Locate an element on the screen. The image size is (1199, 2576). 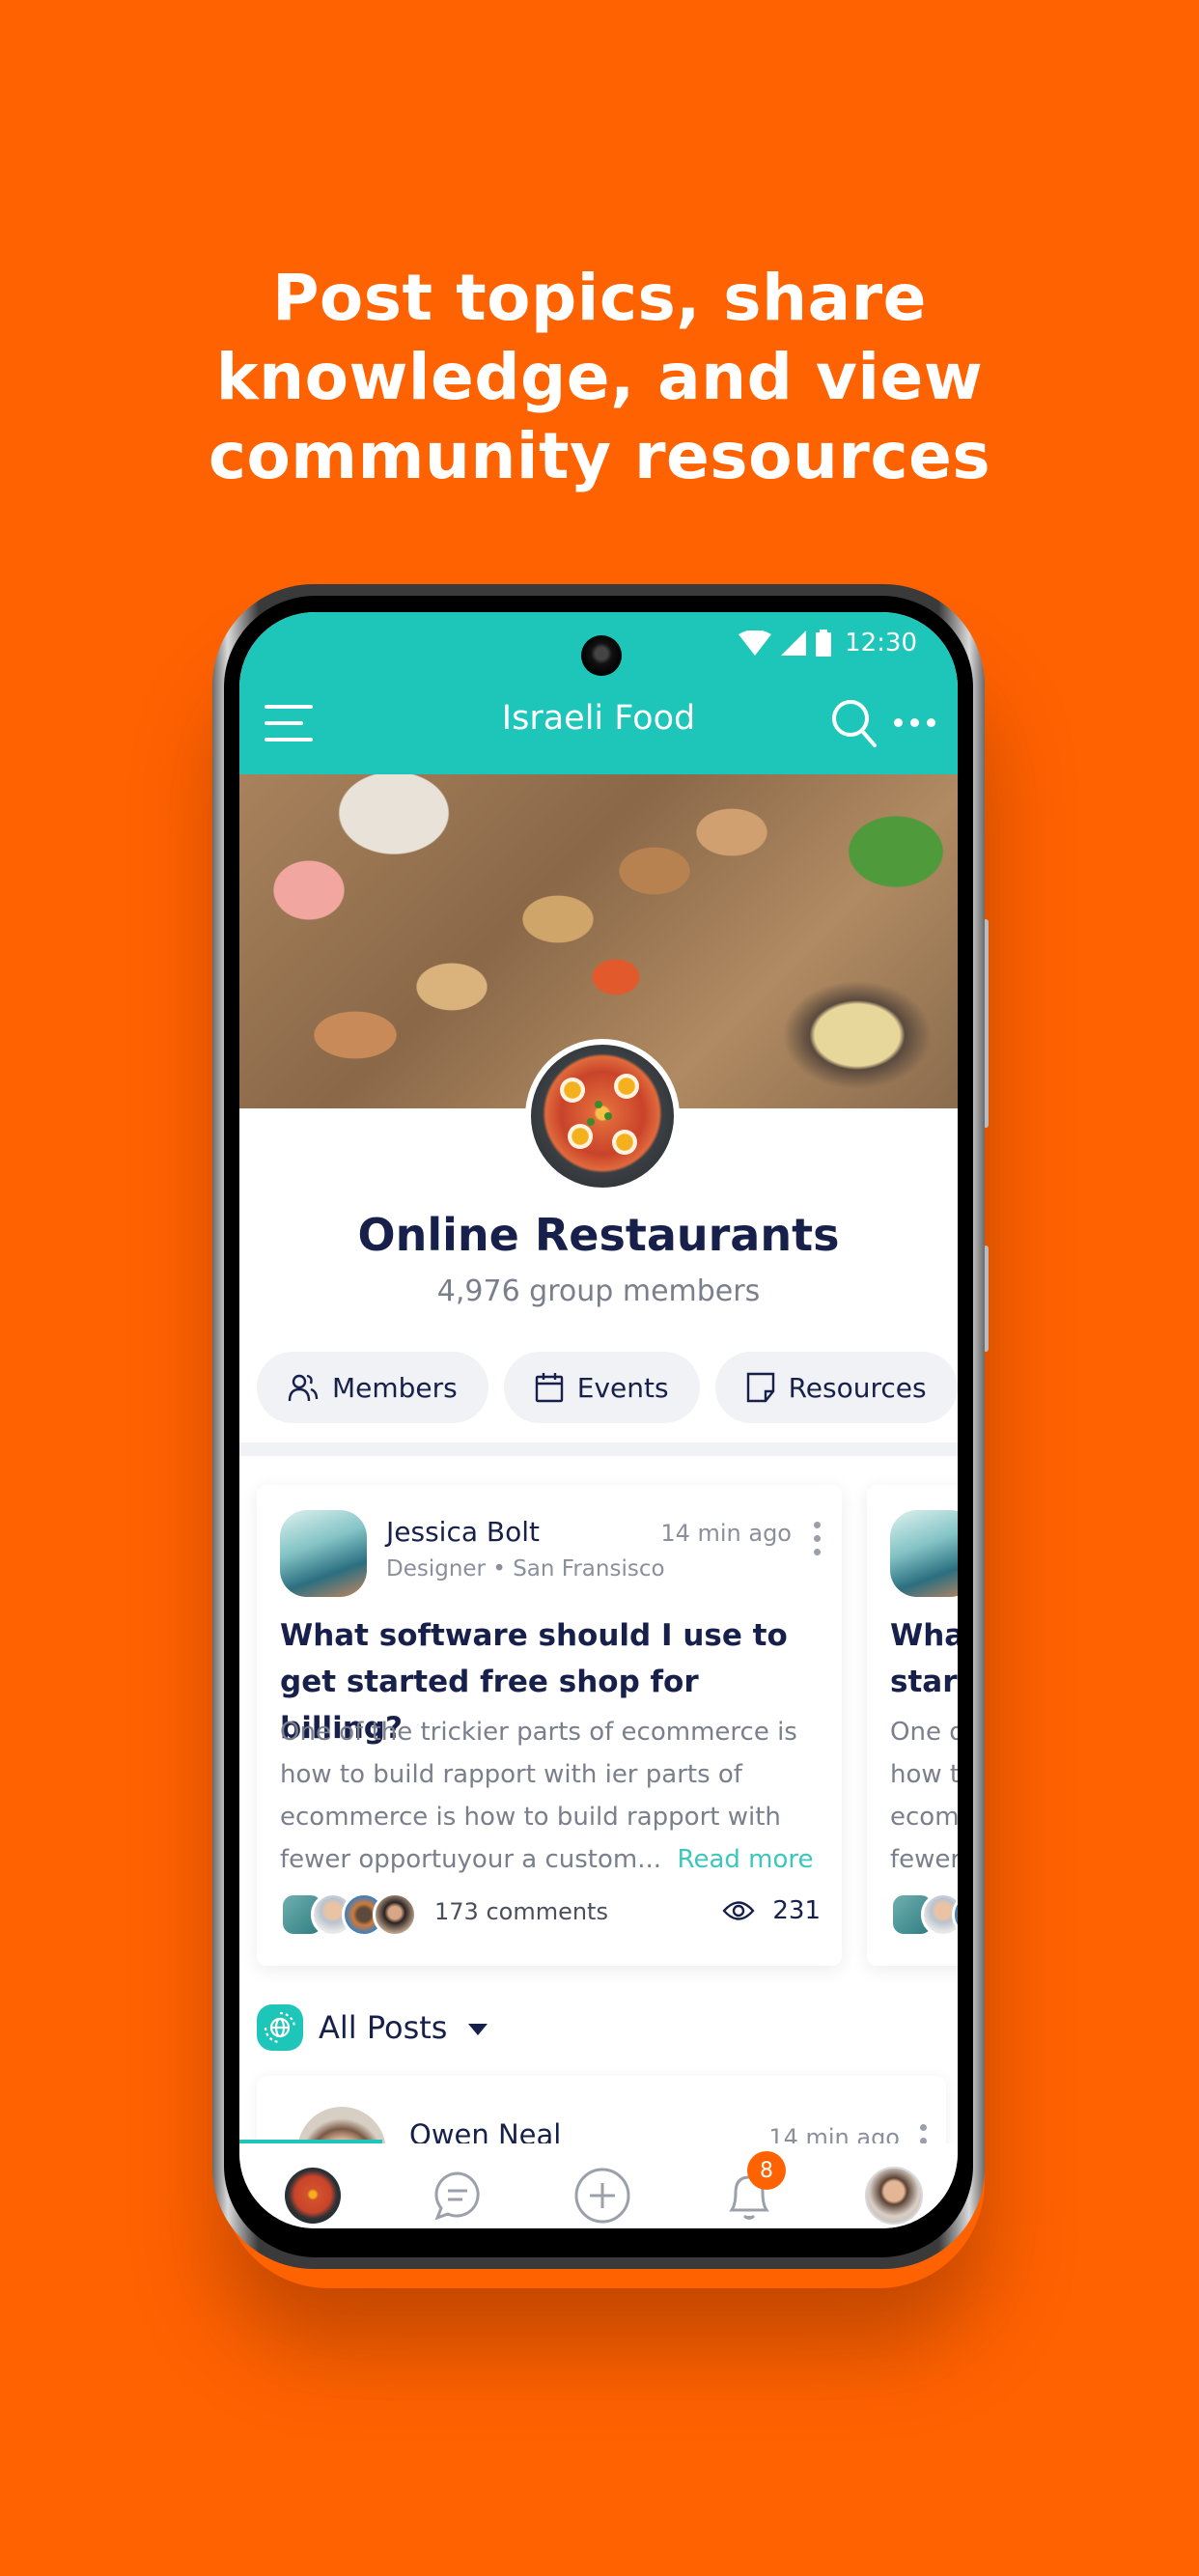
signal-icon is located at coordinates (794, 643).